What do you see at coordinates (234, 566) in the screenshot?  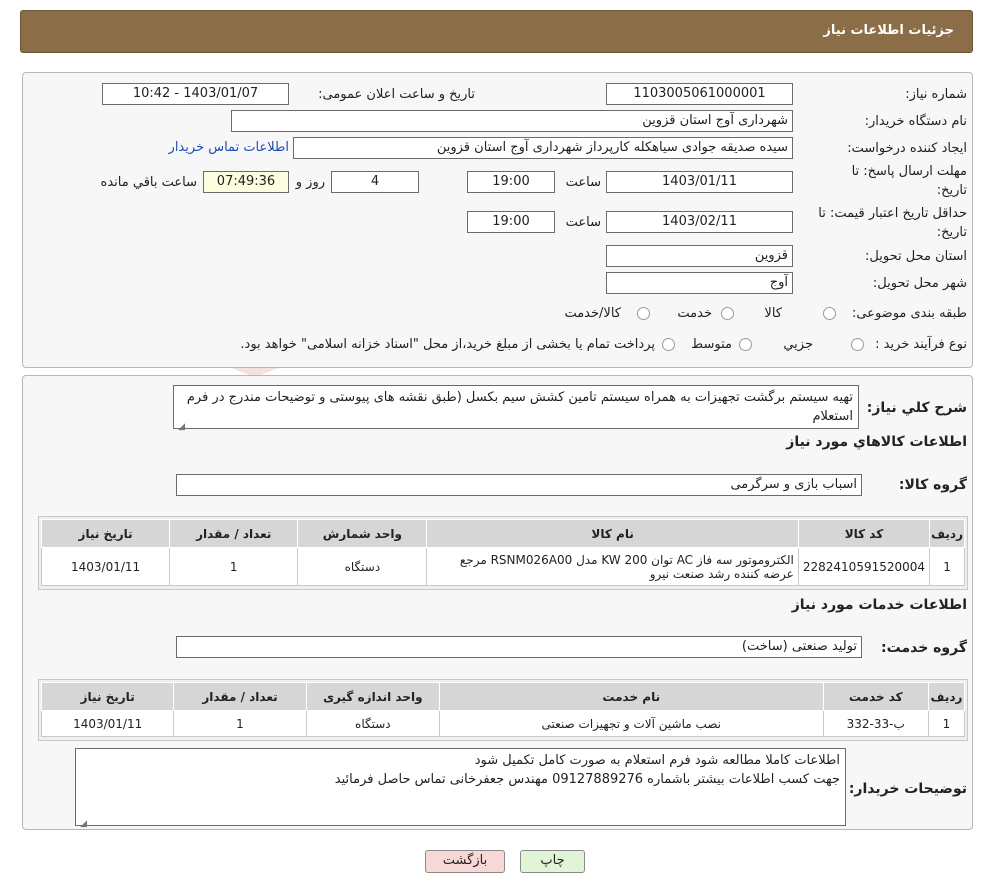 I see `goods-cell-qty: 1` at bounding box center [234, 566].